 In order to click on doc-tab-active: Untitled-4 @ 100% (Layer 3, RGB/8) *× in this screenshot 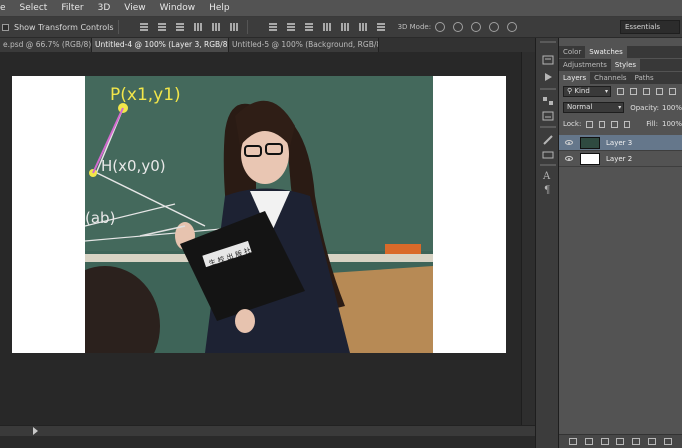, I will do `click(160, 45)`.